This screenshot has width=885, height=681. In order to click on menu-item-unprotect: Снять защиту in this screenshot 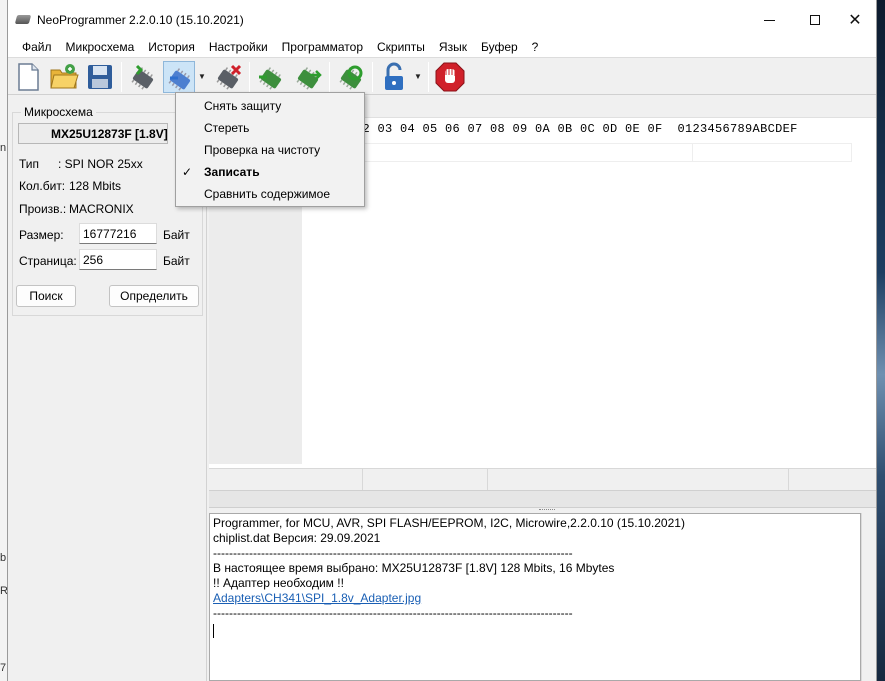, I will do `click(270, 106)`.